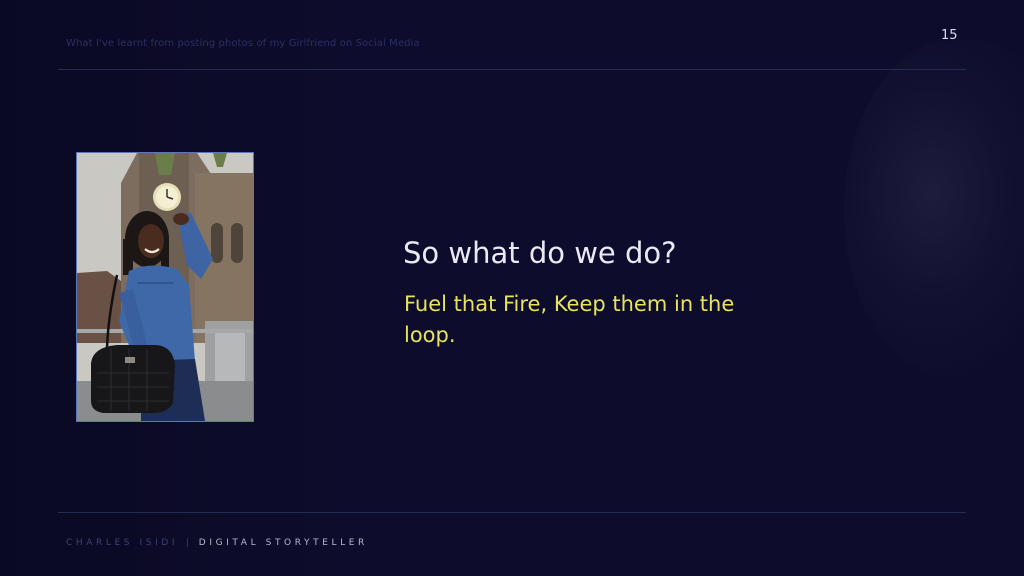  What do you see at coordinates (122, 543) in the screenshot?
I see `footer-author-name: CHARLES ISIDI` at bounding box center [122, 543].